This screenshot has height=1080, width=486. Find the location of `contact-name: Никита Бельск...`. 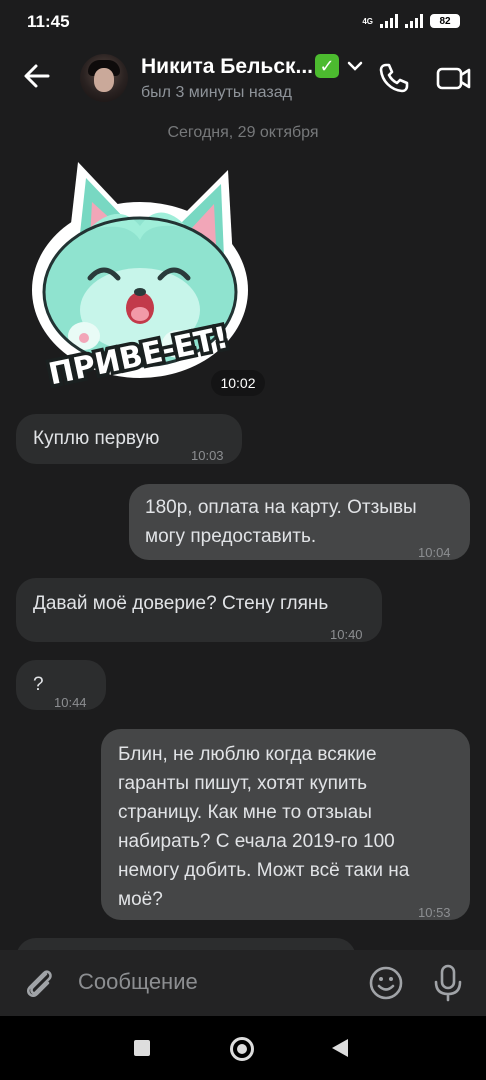

contact-name: Никита Бельск... is located at coordinates (227, 67).